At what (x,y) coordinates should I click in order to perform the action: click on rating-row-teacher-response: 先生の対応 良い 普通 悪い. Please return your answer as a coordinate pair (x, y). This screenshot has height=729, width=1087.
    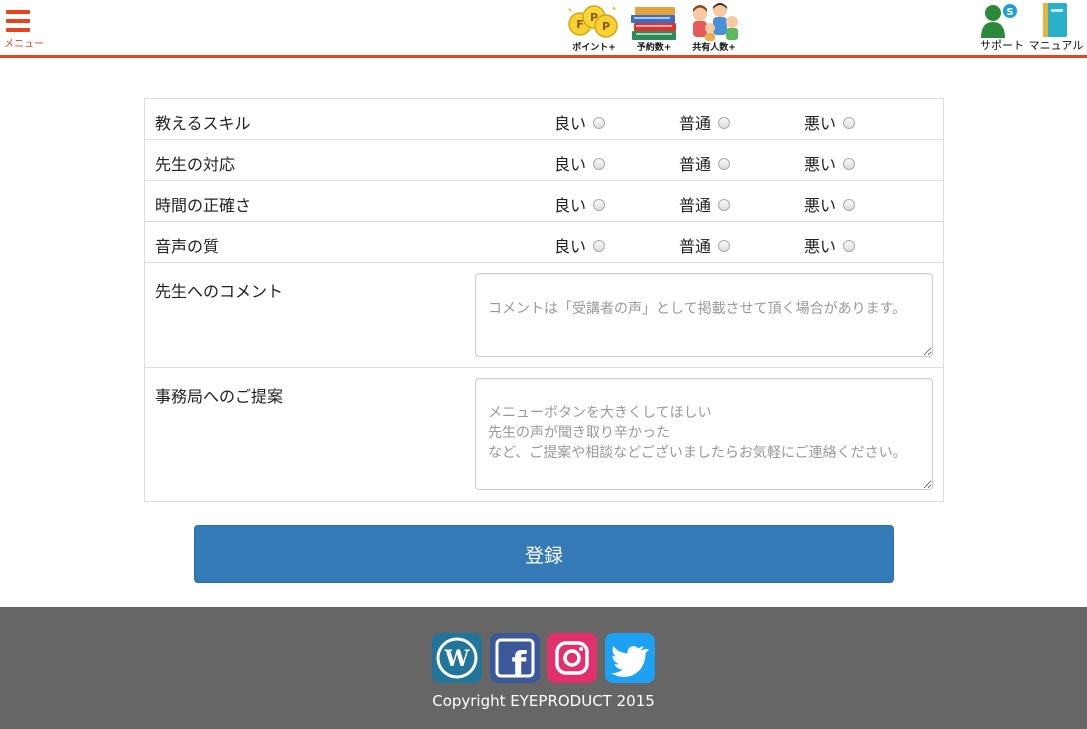
    Looking at the image, I should click on (544, 160).